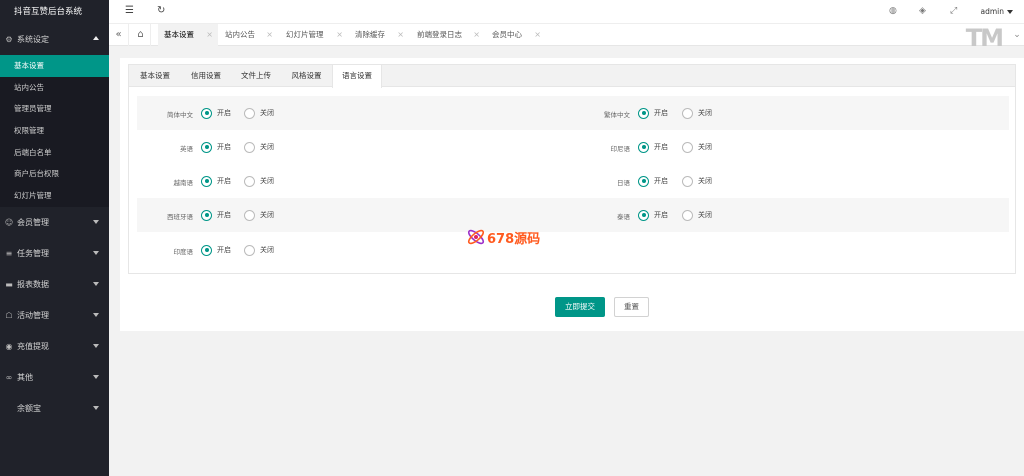  What do you see at coordinates (306, 76) in the screenshot?
I see `tab-style: 风格设置` at bounding box center [306, 76].